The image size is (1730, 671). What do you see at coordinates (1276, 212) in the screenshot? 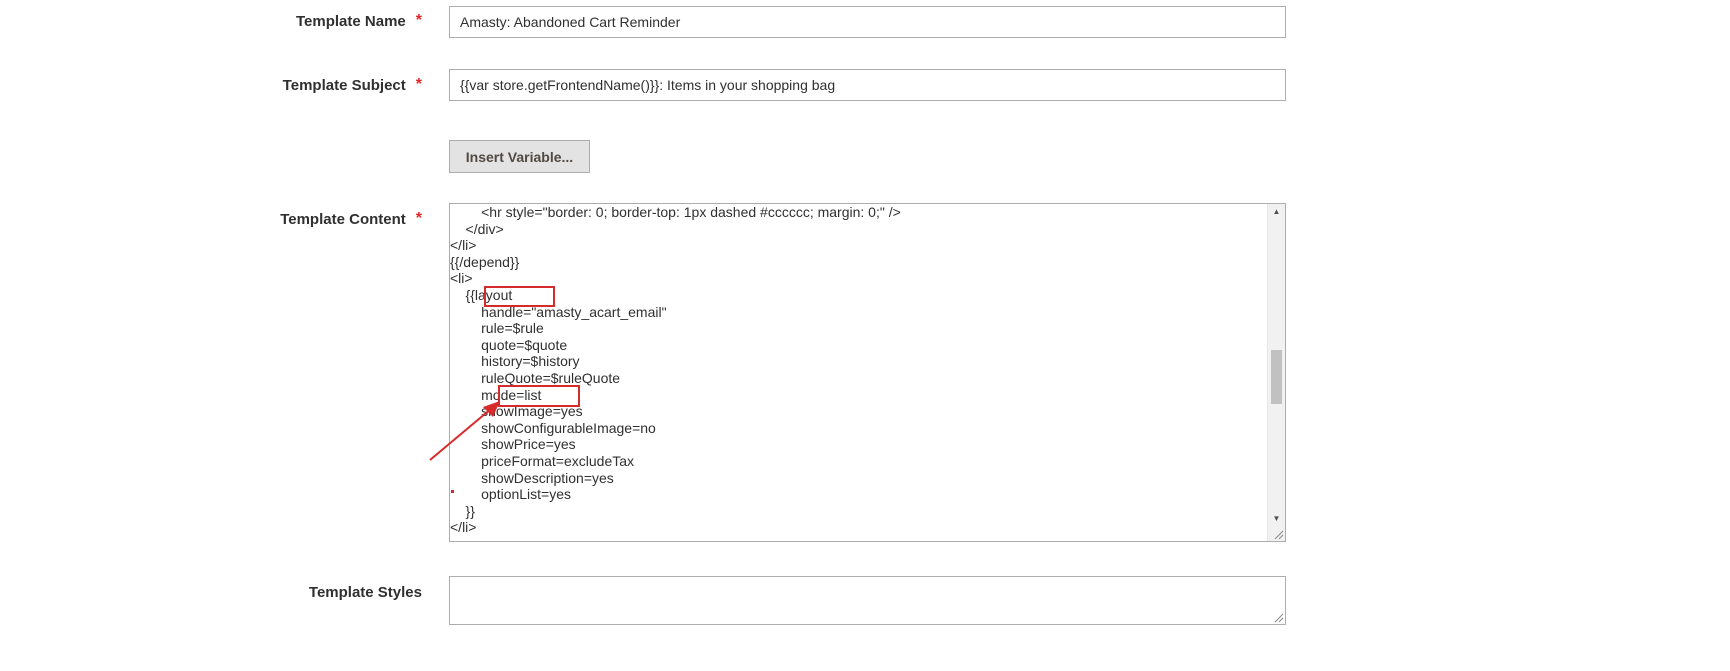
I see `scroll-up-arrow-icon: ▲` at bounding box center [1276, 212].